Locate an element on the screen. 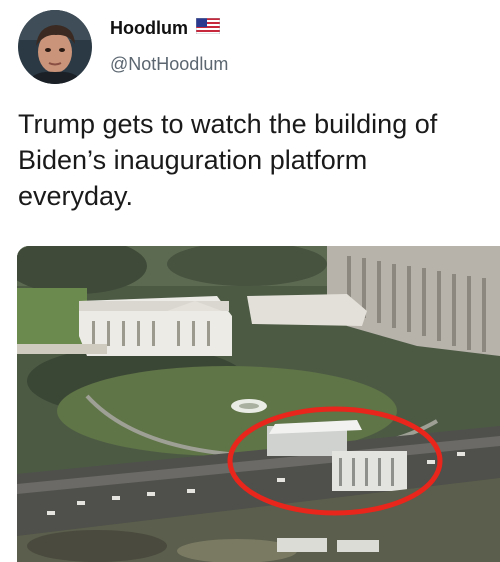 This screenshot has width=500, height=562. us-flag-icon is located at coordinates (208, 28).